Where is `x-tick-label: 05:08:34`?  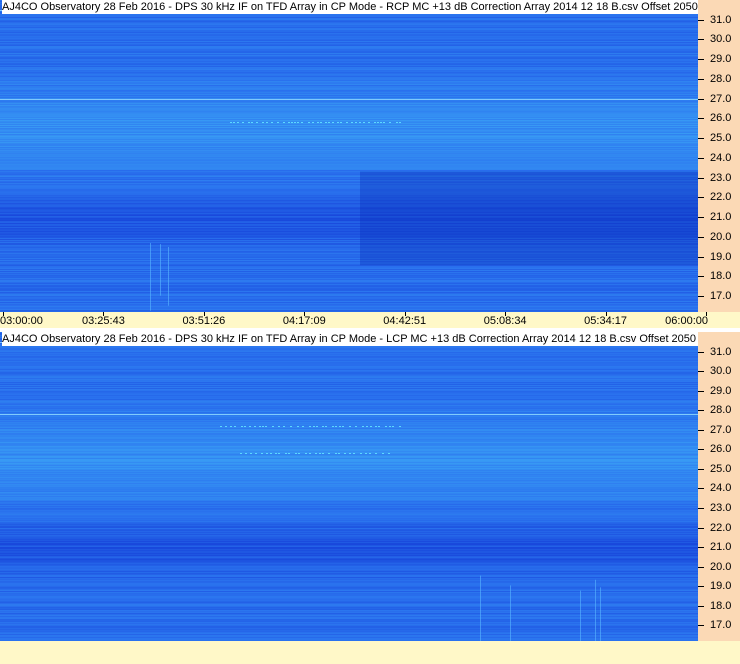
x-tick-label: 05:08:34 is located at coordinates (505, 321).